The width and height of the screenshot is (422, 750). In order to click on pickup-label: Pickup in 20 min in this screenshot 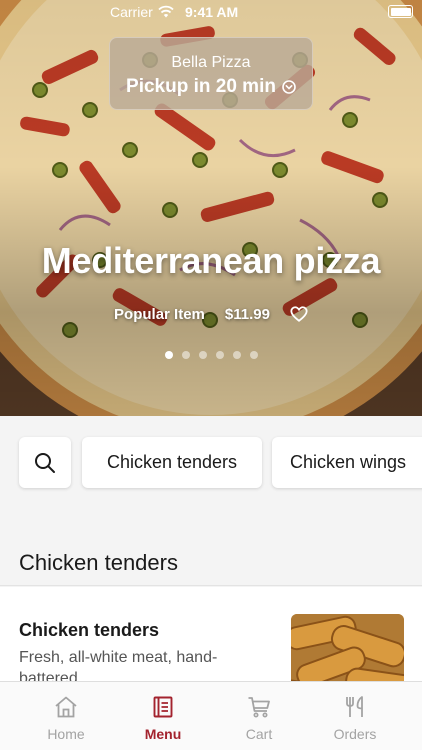, I will do `click(201, 86)`.